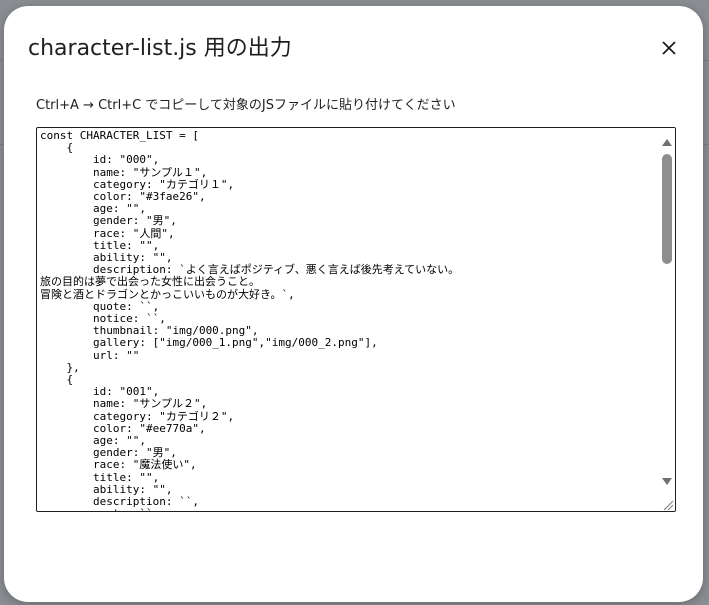  What do you see at coordinates (667, 319) in the screenshot?
I see `vertical-scrollbar` at bounding box center [667, 319].